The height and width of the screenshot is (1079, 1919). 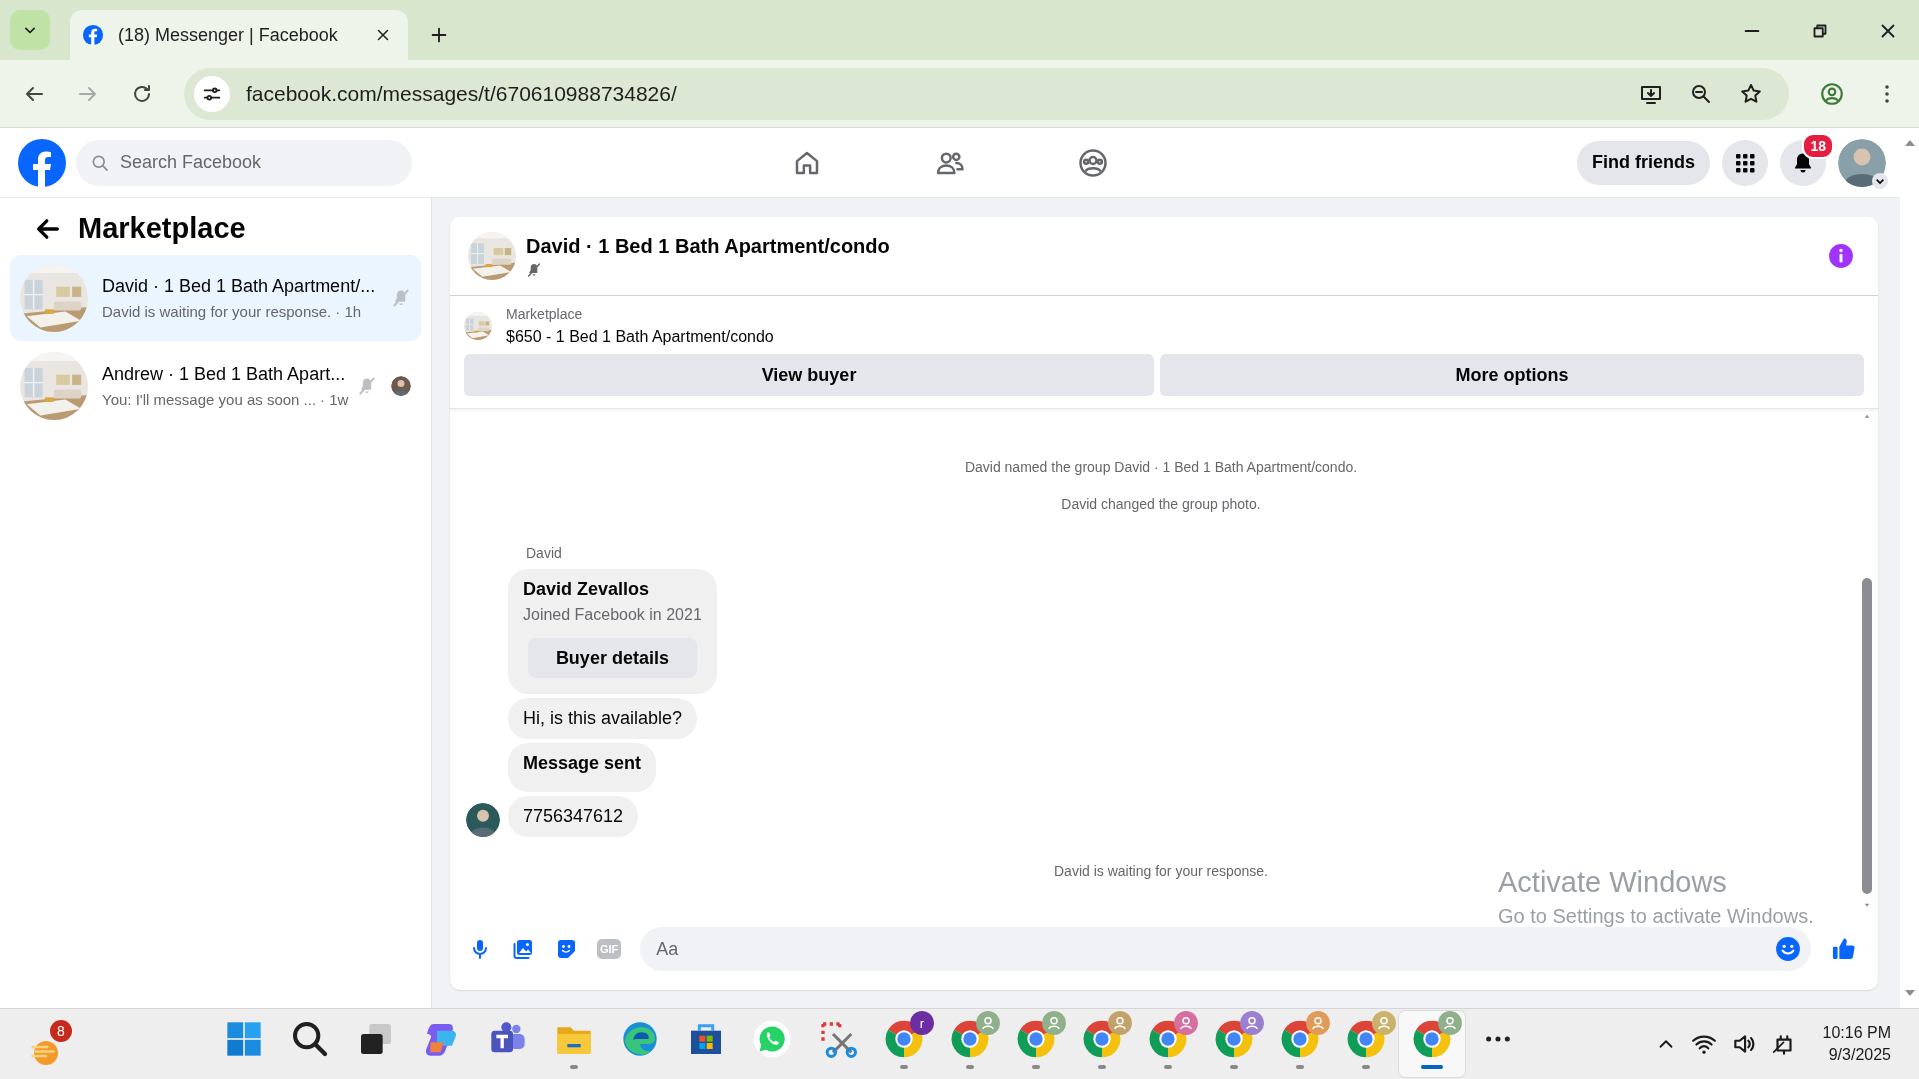 What do you see at coordinates (1856, 1033) in the screenshot?
I see `time-text: 10:16 PM` at bounding box center [1856, 1033].